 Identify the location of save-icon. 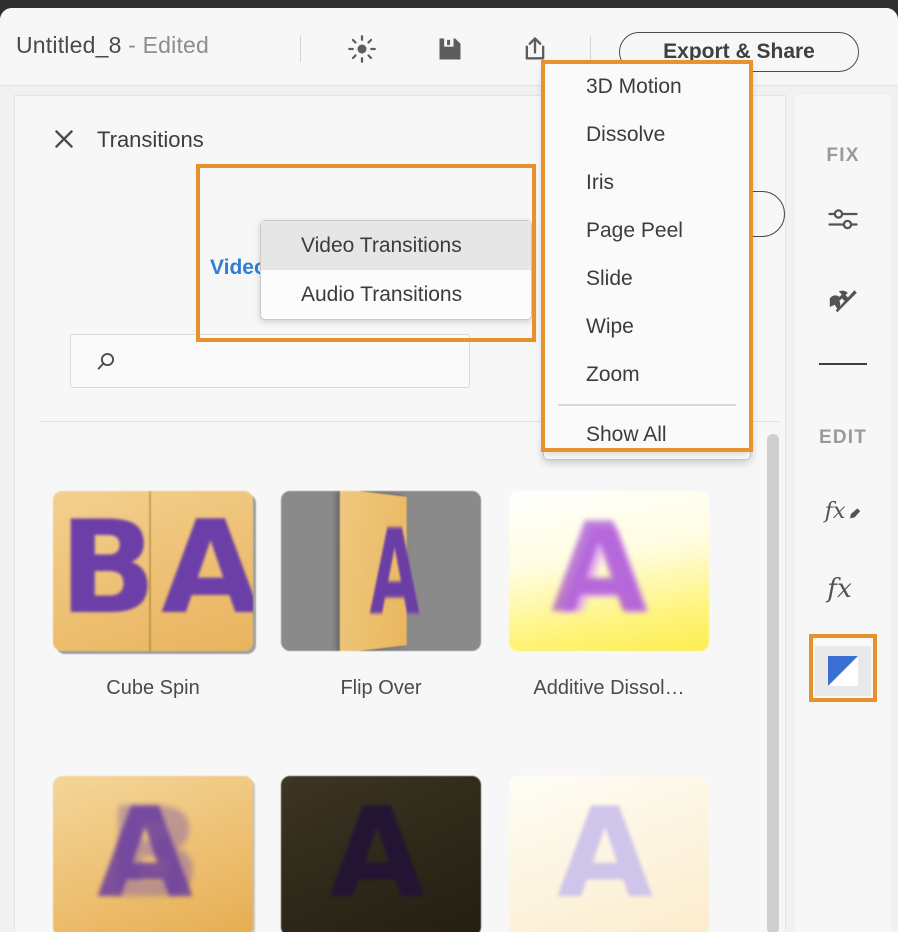
(450, 49).